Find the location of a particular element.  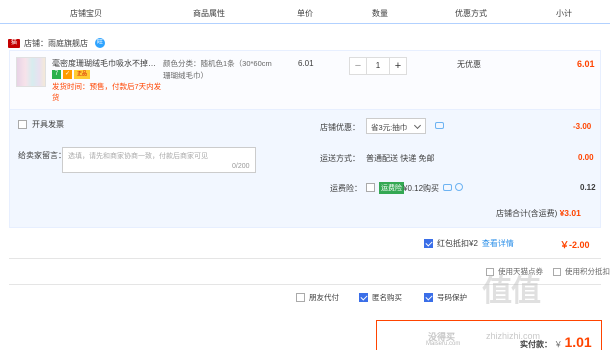

hongbao-row: 红包抵扣¥2 查看详情 is located at coordinates (469, 243).